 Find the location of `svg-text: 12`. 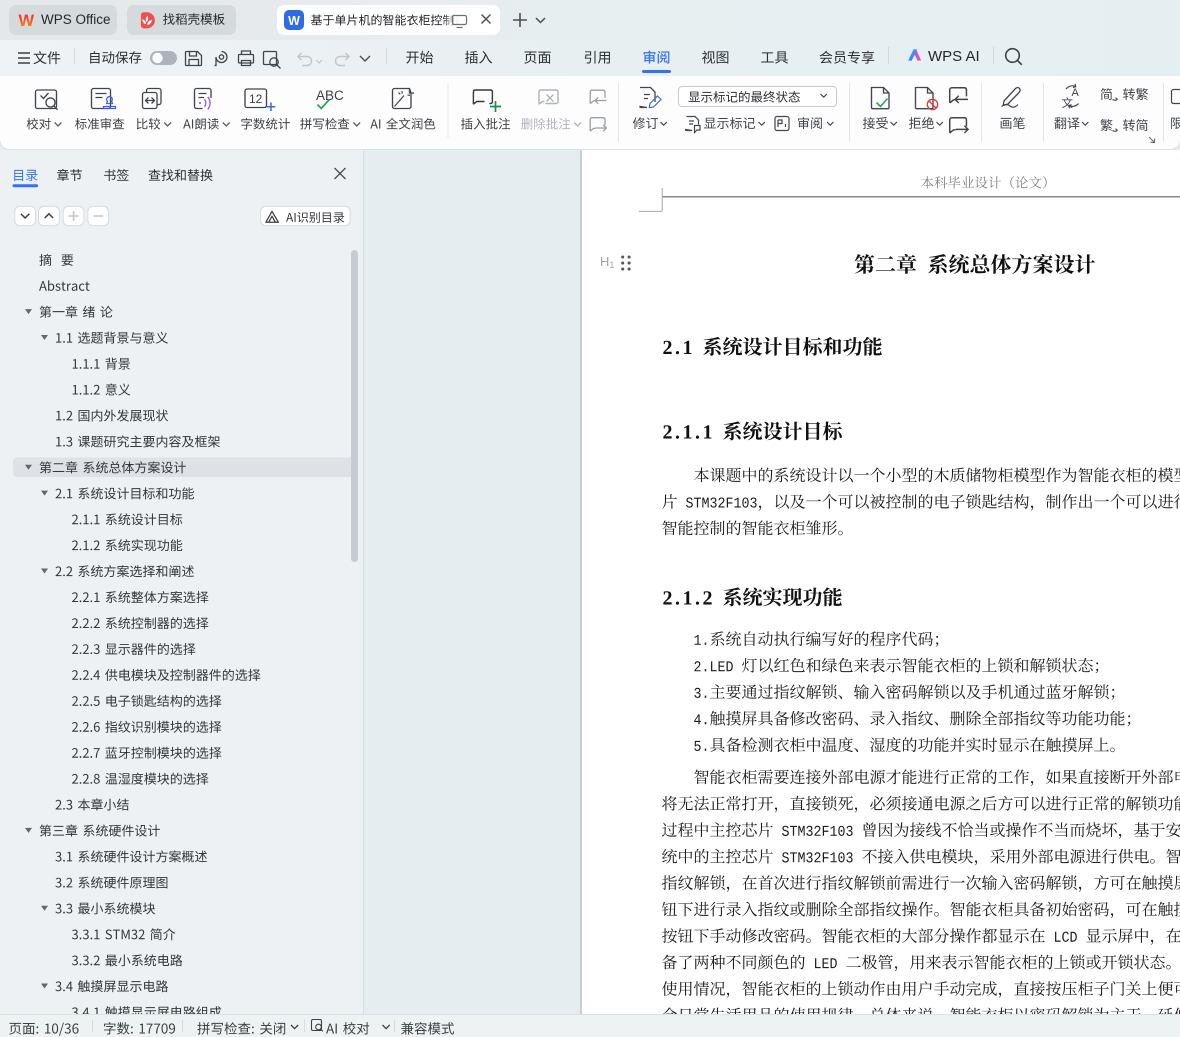

svg-text: 12 is located at coordinates (256, 99).